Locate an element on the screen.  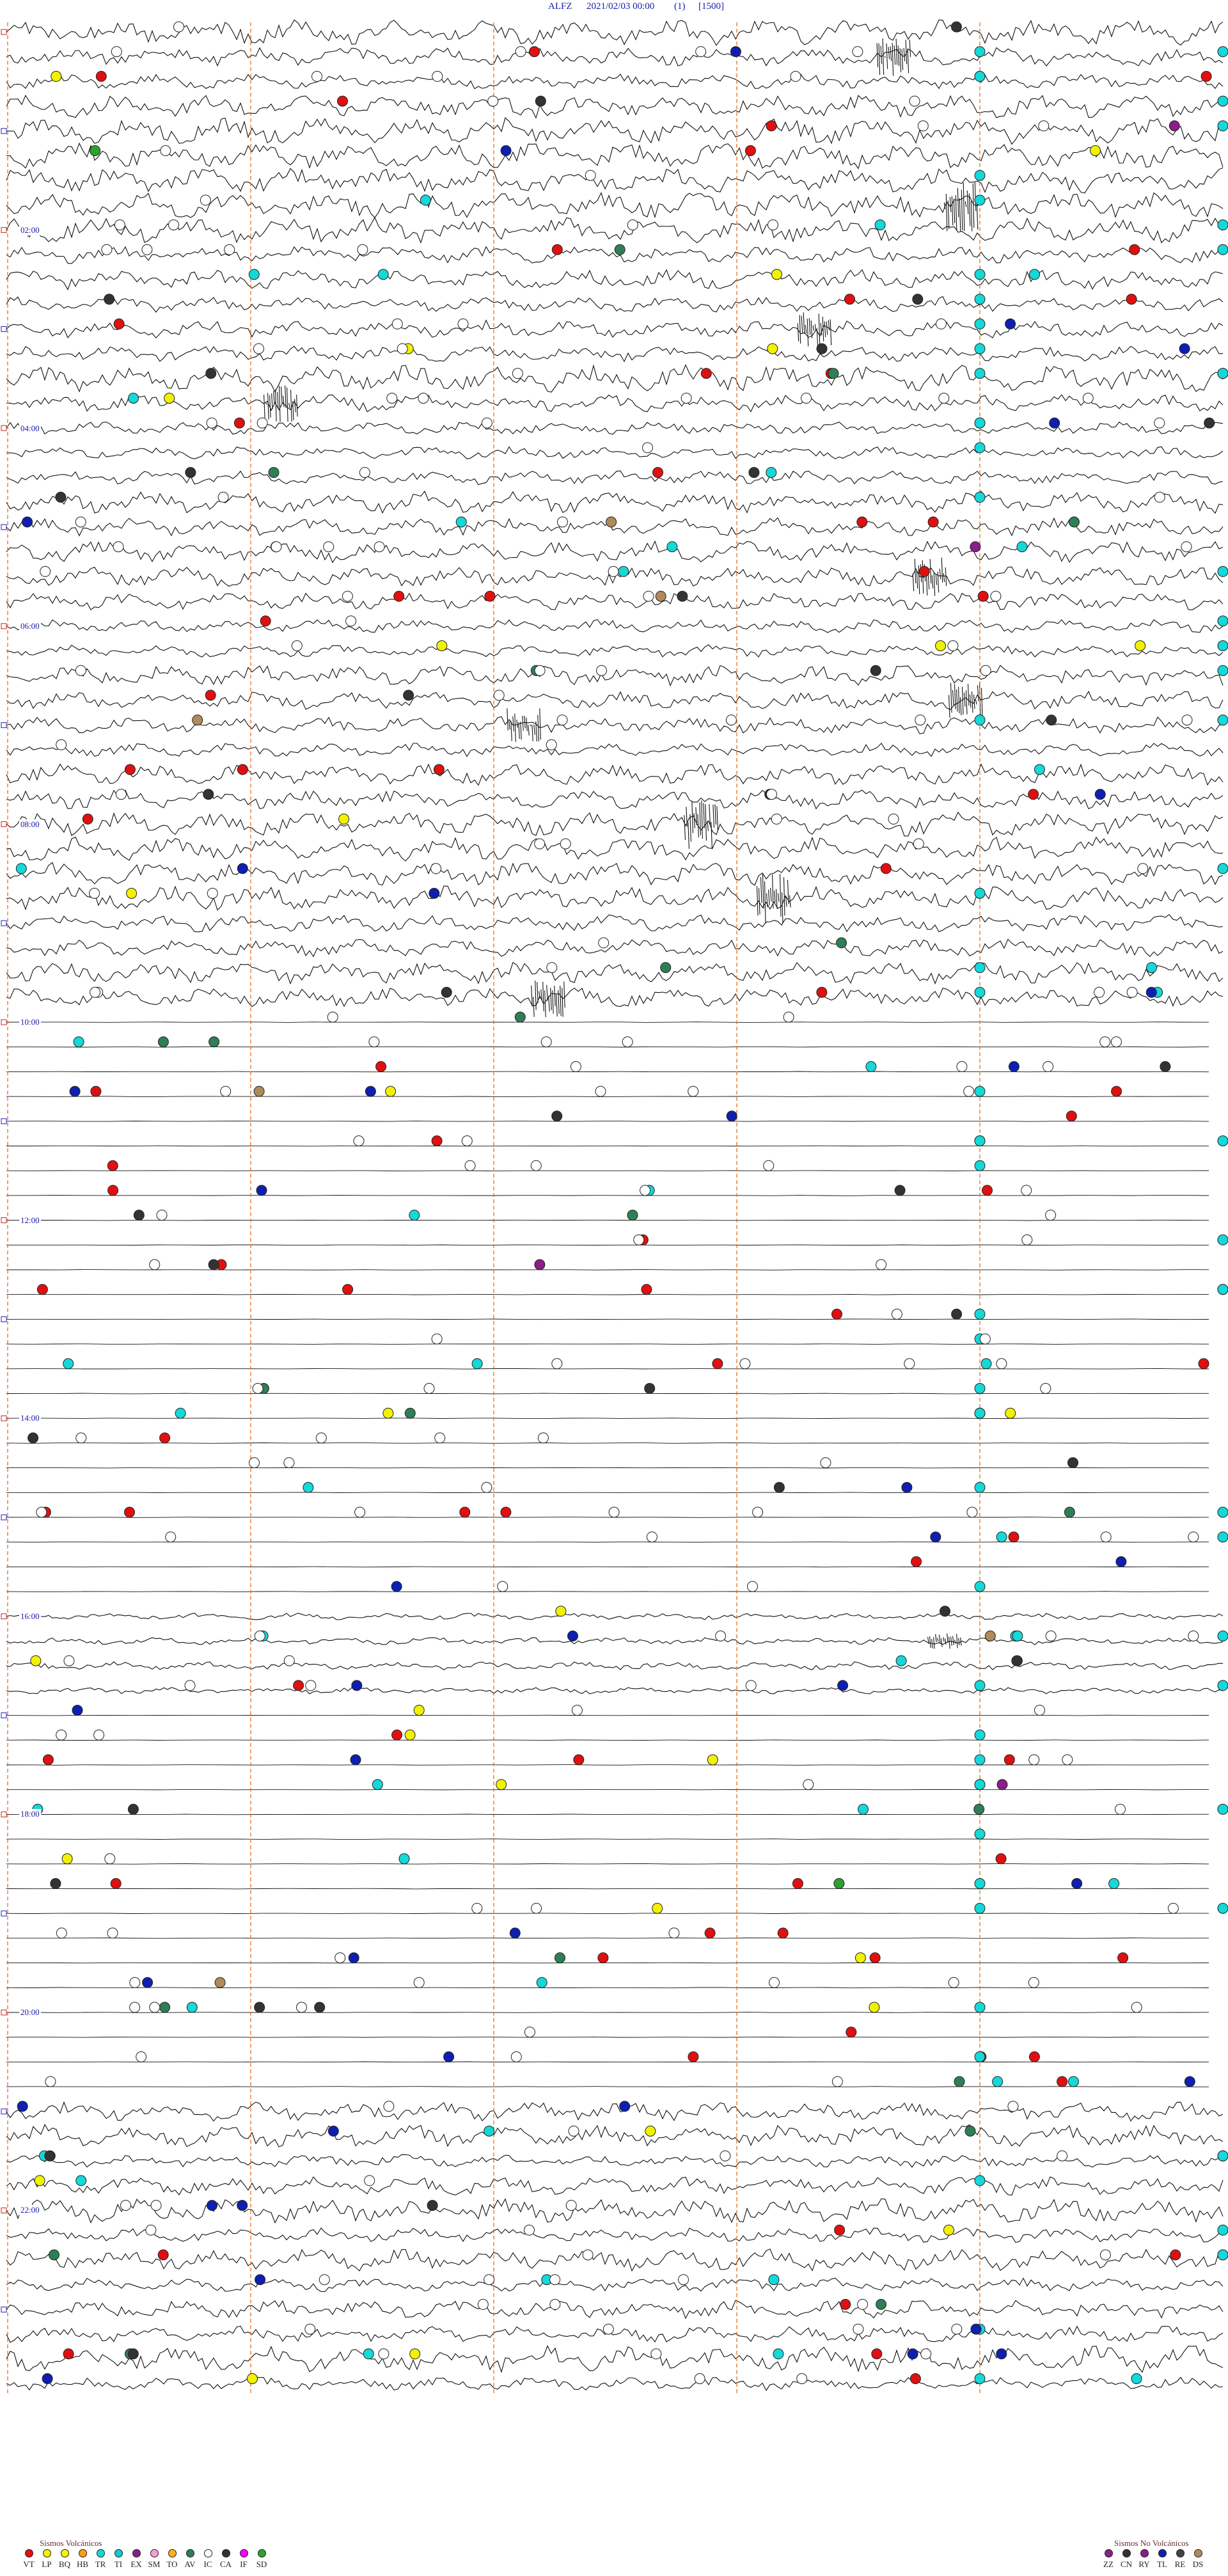
edge-tick-marker is located at coordinates (4, 1715).